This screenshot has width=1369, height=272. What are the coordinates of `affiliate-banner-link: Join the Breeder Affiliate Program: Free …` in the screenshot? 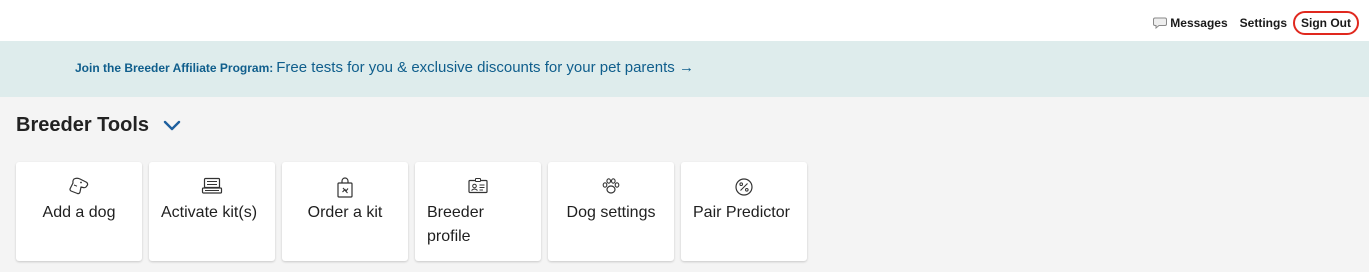 It's located at (384, 68).